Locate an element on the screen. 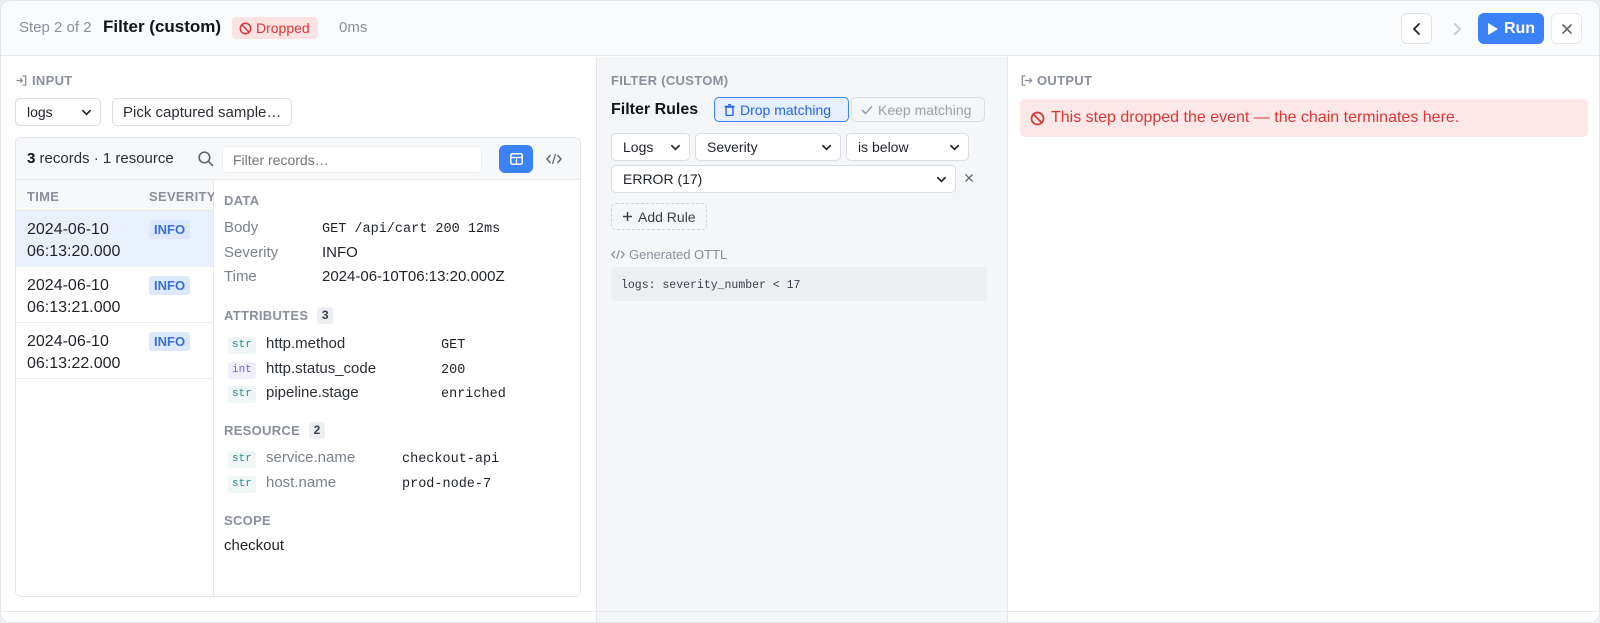 This screenshot has height=623, width=1600. keep-matching-label: Keep matching is located at coordinates (925, 109).